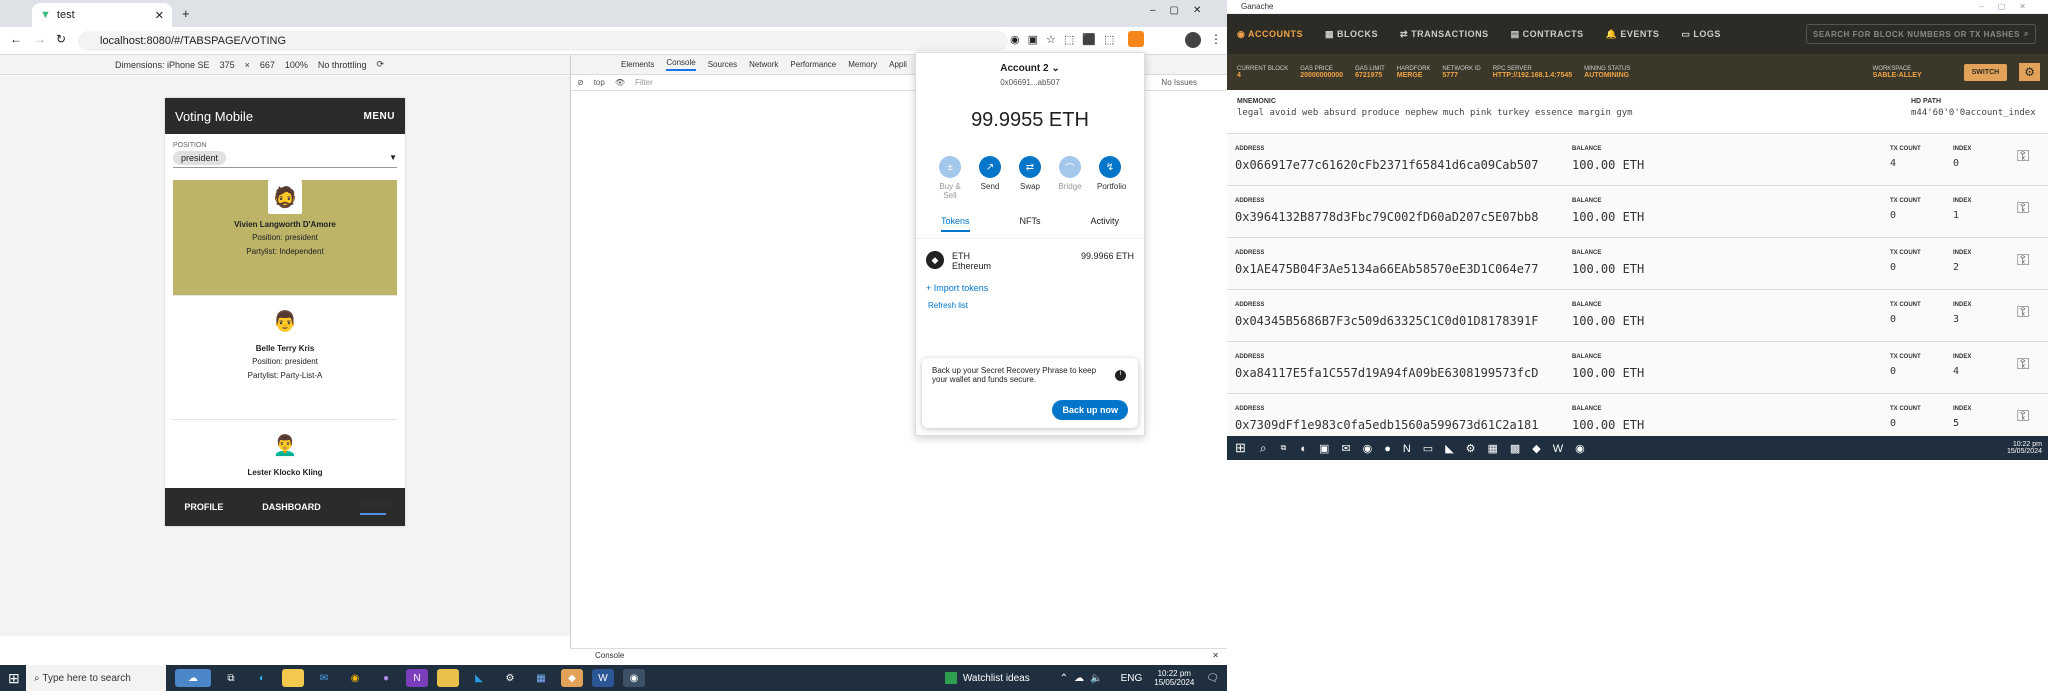 Image resolution: width=2048 pixels, height=691 pixels. Describe the element at coordinates (479, 678) in the screenshot. I see `vscode-icon: ◣` at that location.